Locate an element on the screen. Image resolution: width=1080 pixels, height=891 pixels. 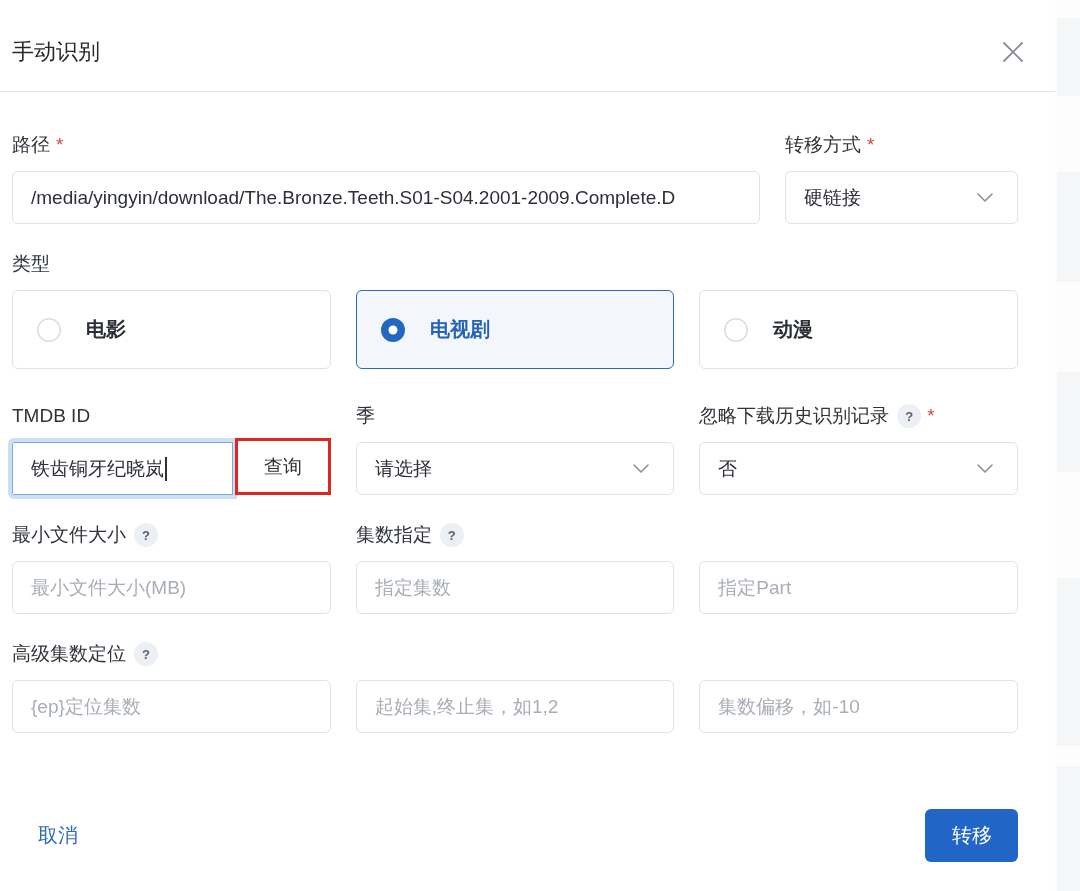
dialog-title: 手动识别 is located at coordinates (56, 51).